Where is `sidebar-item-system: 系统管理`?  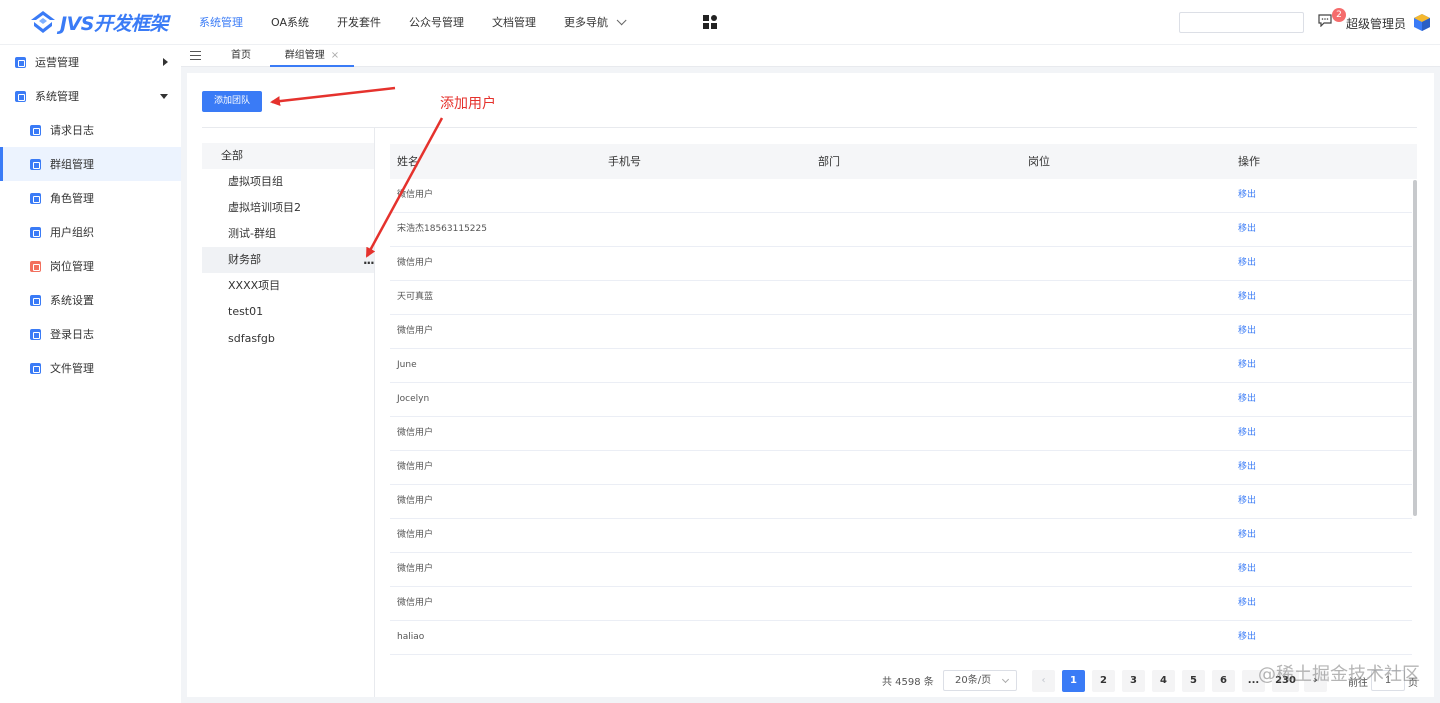
sidebar-item-system: 系统管理 is located at coordinates (90, 96).